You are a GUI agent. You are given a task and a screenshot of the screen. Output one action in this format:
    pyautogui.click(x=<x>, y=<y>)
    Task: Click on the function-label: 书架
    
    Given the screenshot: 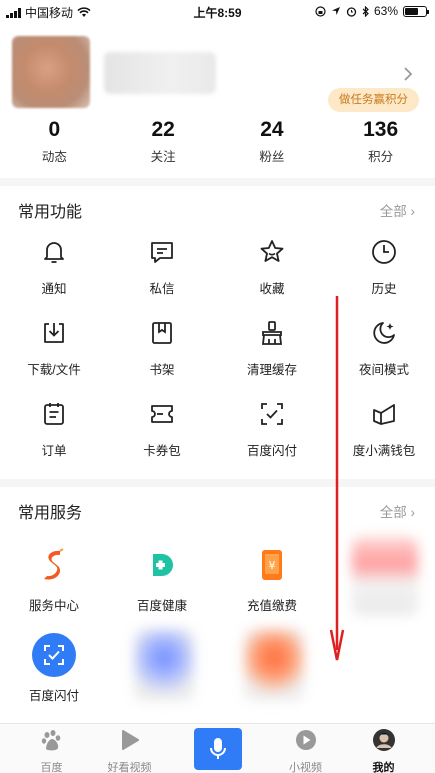 What is the action you would take?
    pyautogui.click(x=162, y=370)
    